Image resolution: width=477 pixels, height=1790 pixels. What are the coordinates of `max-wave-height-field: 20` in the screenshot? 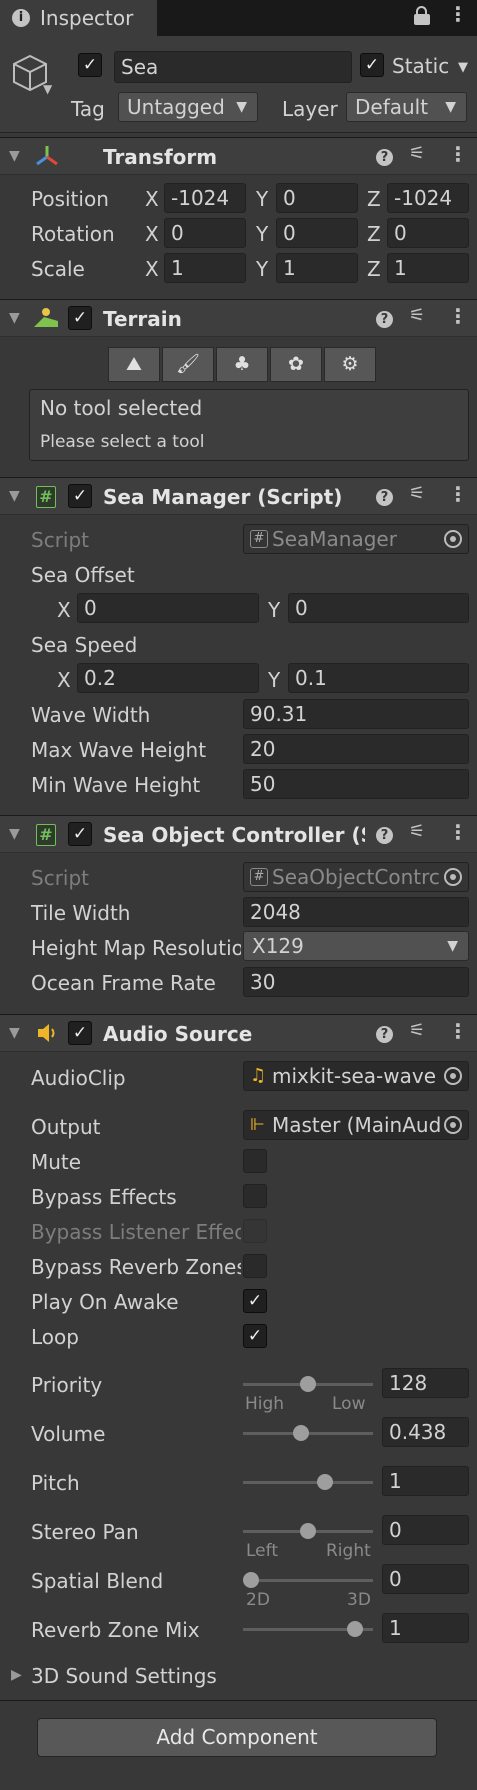 It's located at (356, 749).